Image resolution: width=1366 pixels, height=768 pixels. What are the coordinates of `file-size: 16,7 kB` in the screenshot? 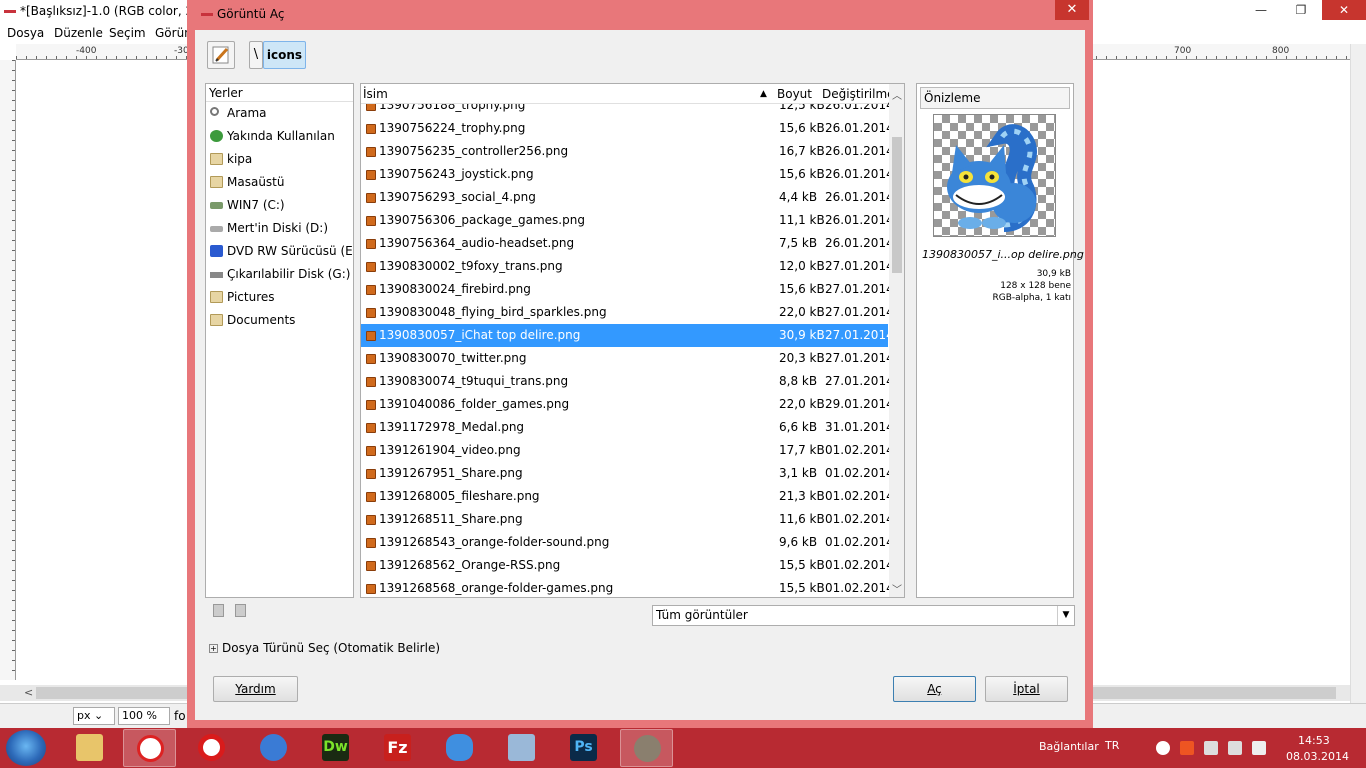 It's located at (802, 151).